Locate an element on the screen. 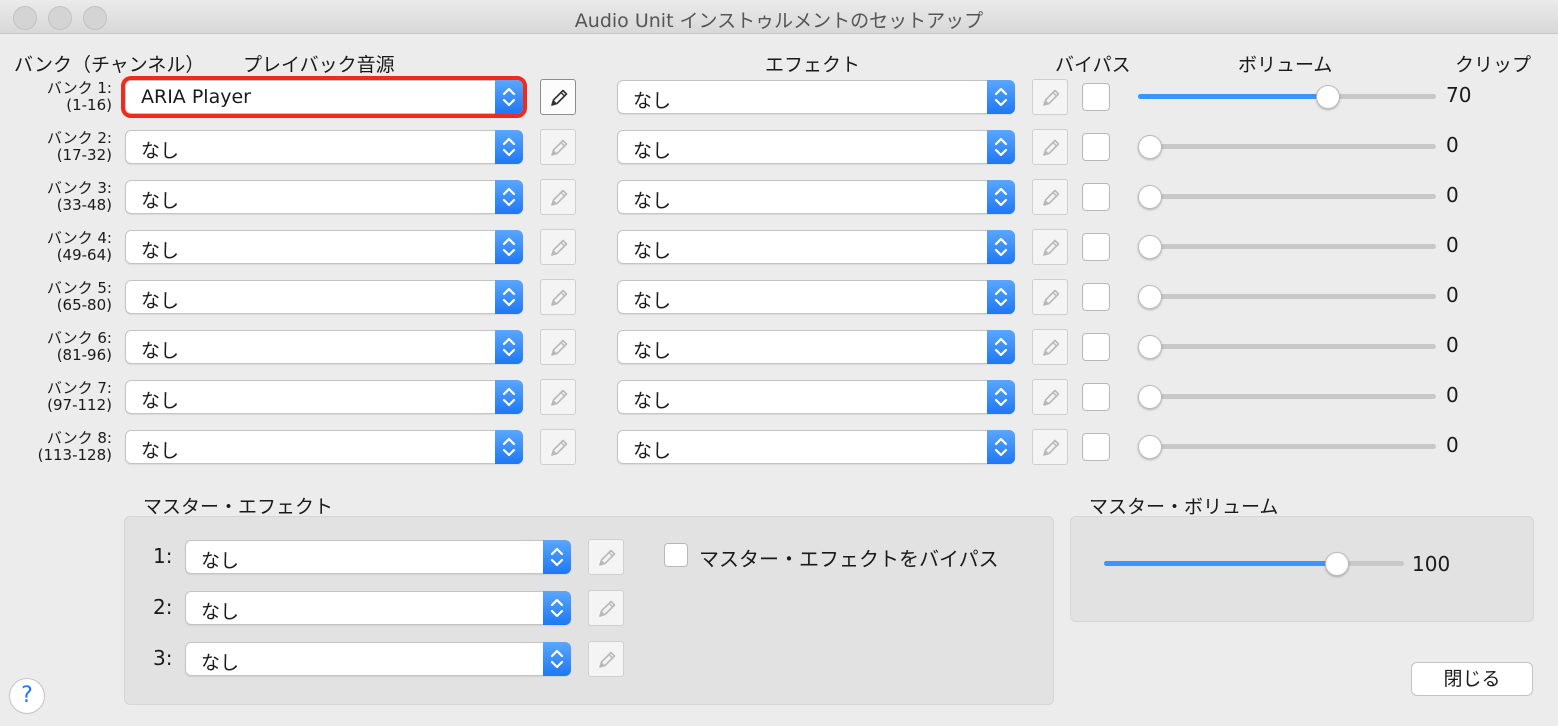 Image resolution: width=1558 pixels, height=726 pixels. bank-label: バンク 5: (65-80) is located at coordinates (56, 297).